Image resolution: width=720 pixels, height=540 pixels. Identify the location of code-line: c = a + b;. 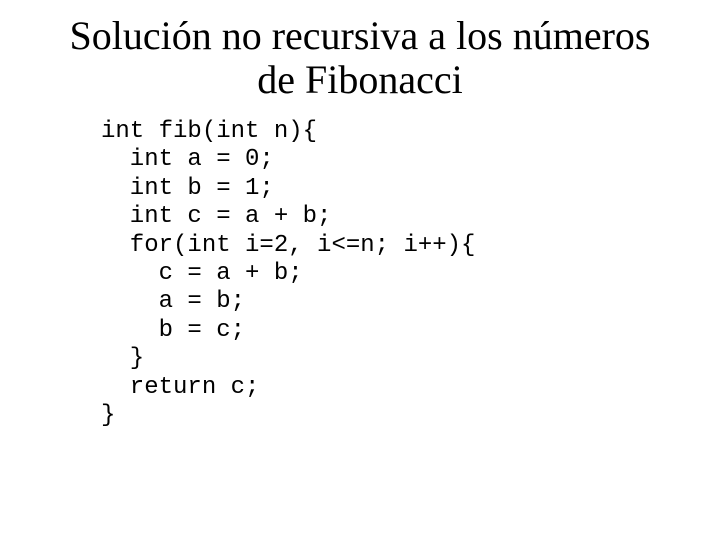
(202, 273).